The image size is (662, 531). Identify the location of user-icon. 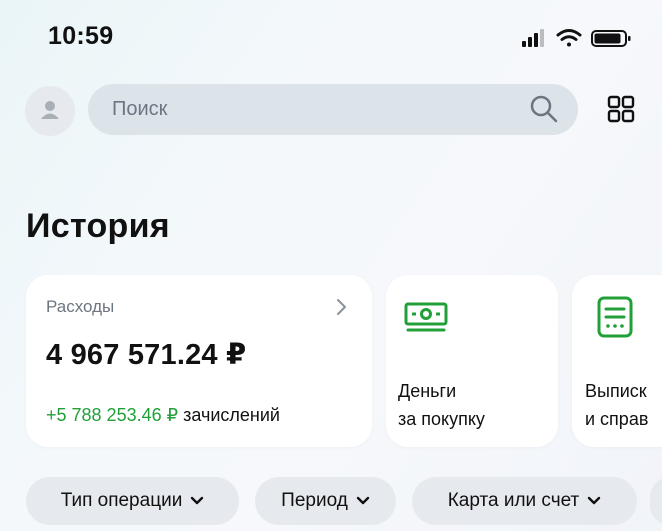
(50, 110).